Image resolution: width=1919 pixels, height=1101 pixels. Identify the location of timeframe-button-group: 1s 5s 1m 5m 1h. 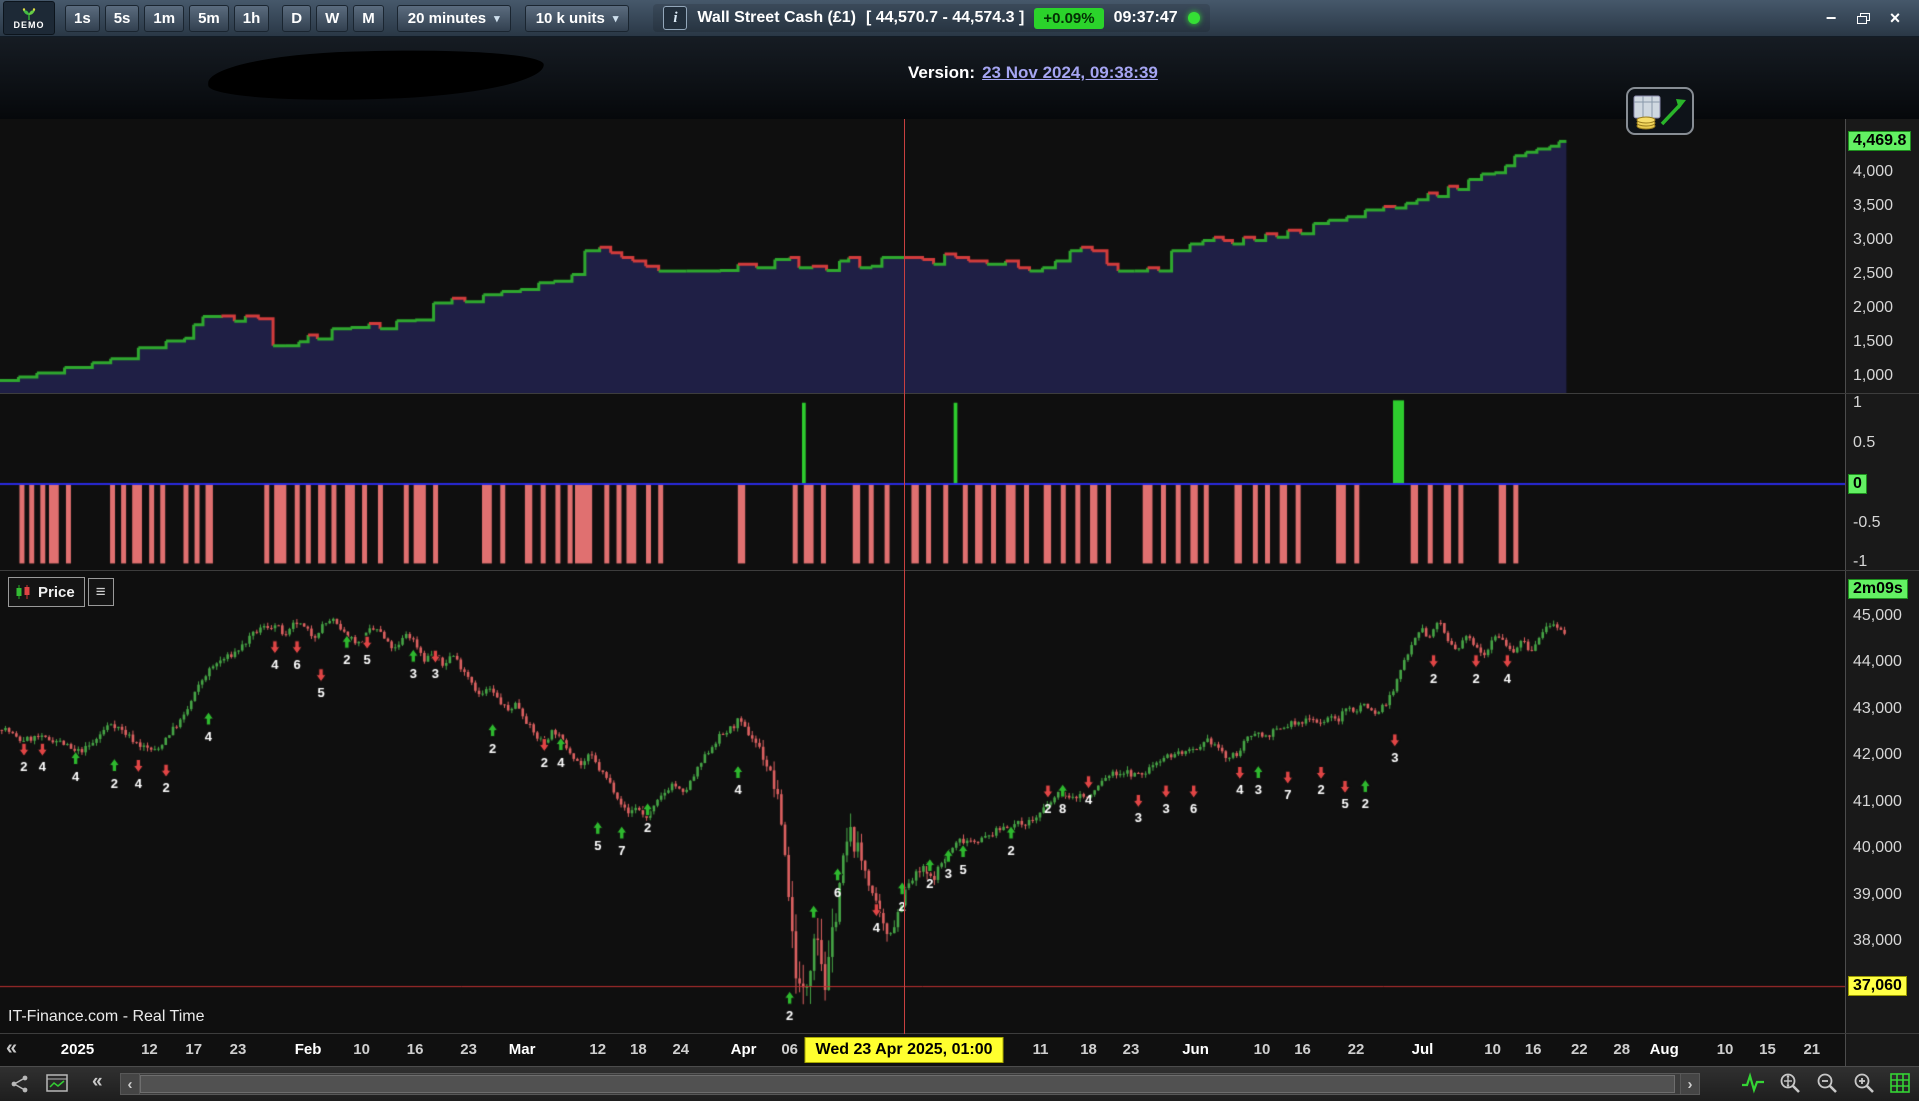
(169, 18).